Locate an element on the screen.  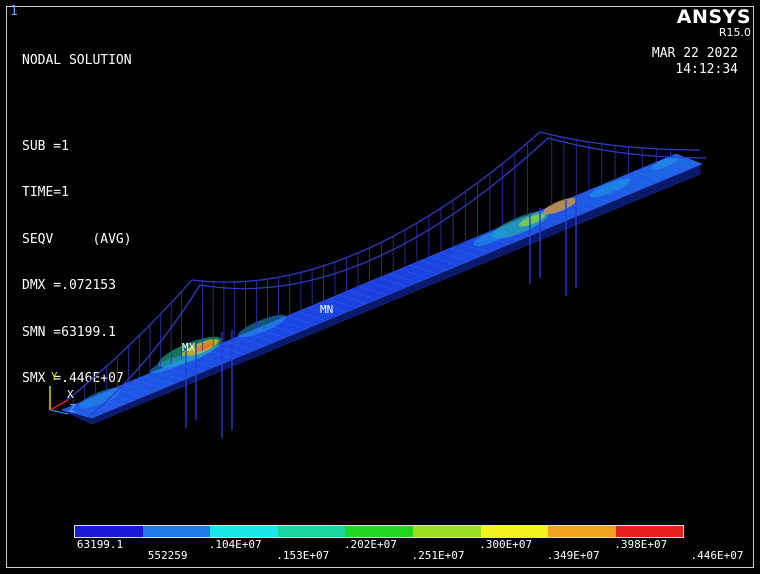
legend-label: .349E+07 is located at coordinates (573, 555).